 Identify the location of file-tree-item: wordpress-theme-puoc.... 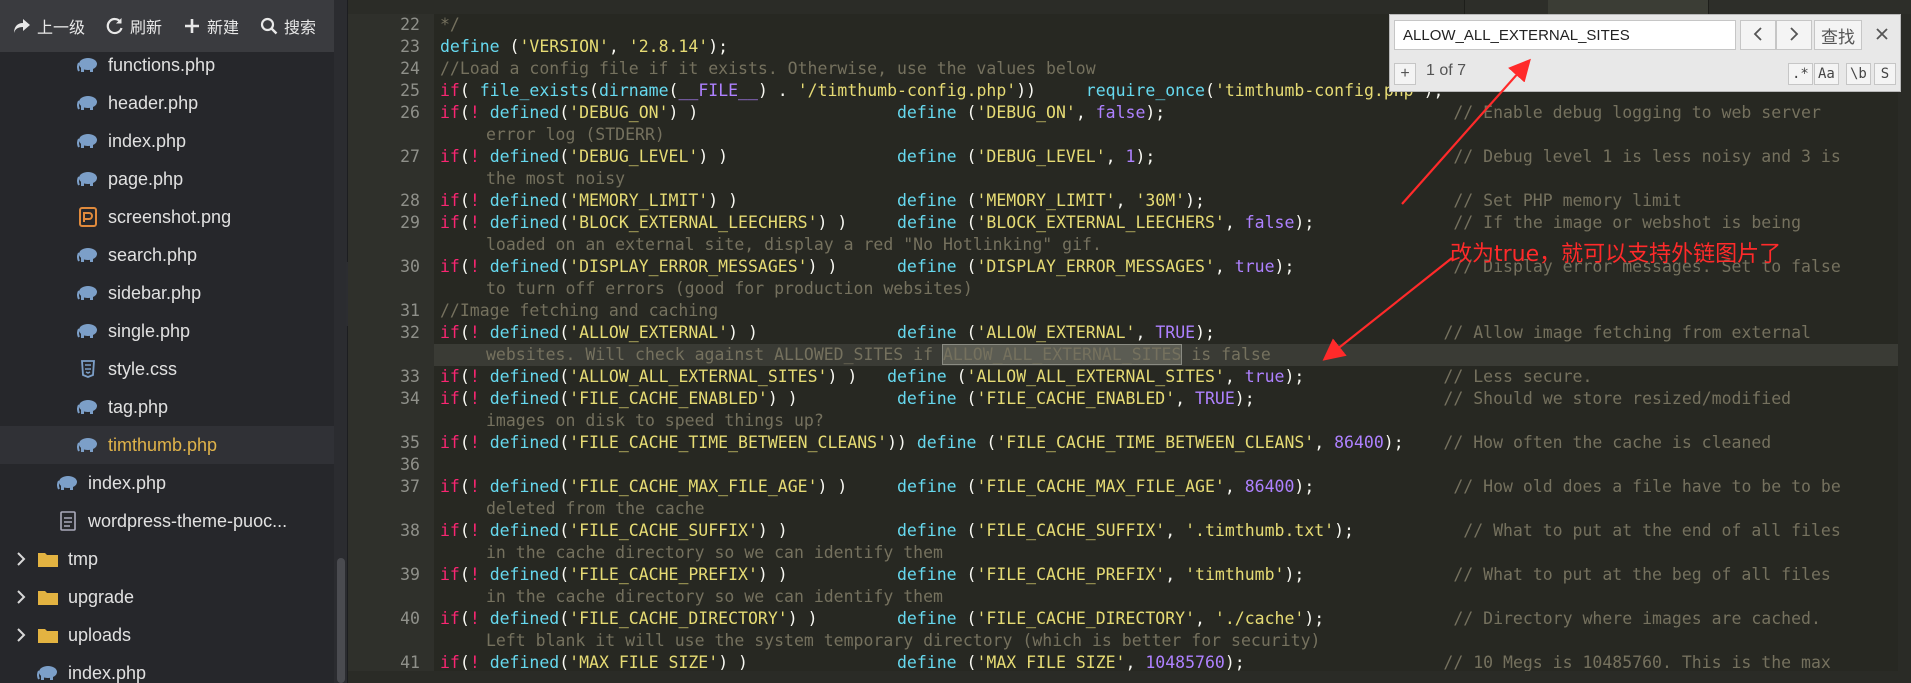
(173, 521).